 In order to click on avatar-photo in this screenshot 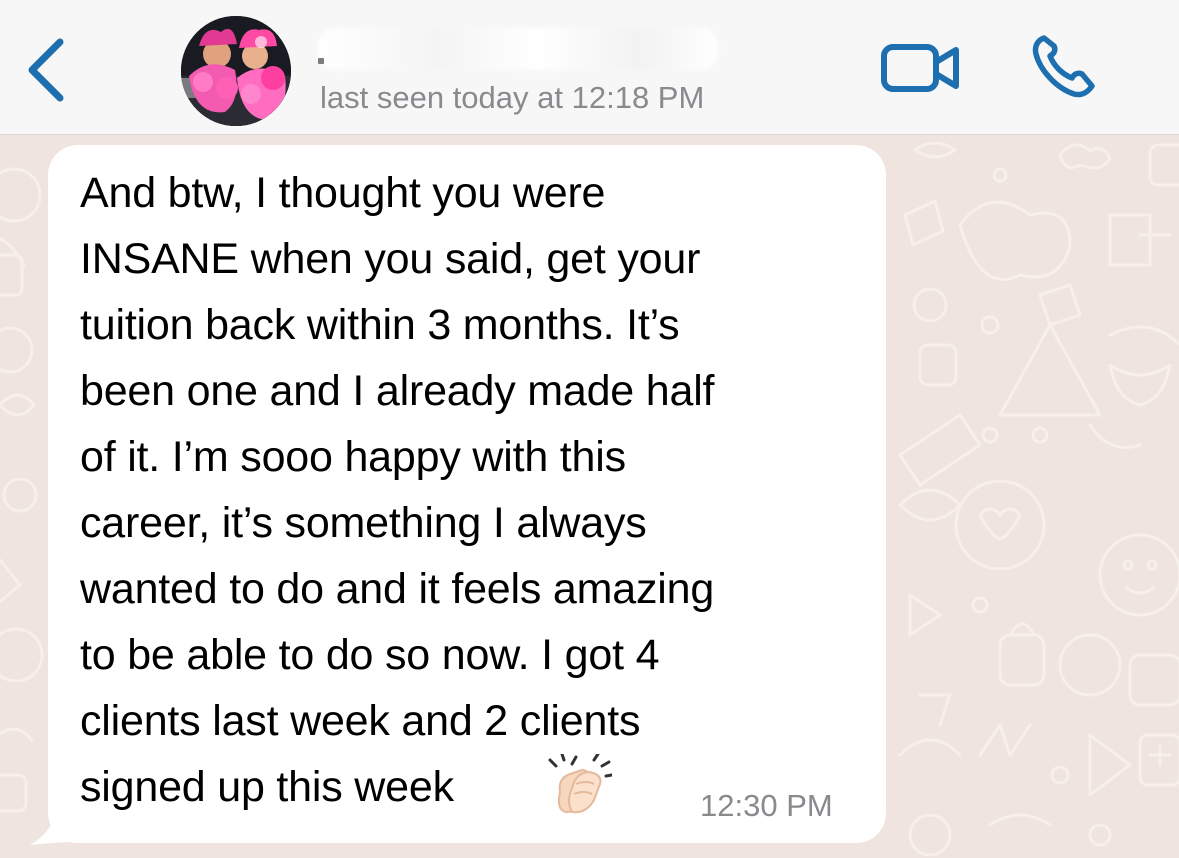, I will do `click(236, 71)`.